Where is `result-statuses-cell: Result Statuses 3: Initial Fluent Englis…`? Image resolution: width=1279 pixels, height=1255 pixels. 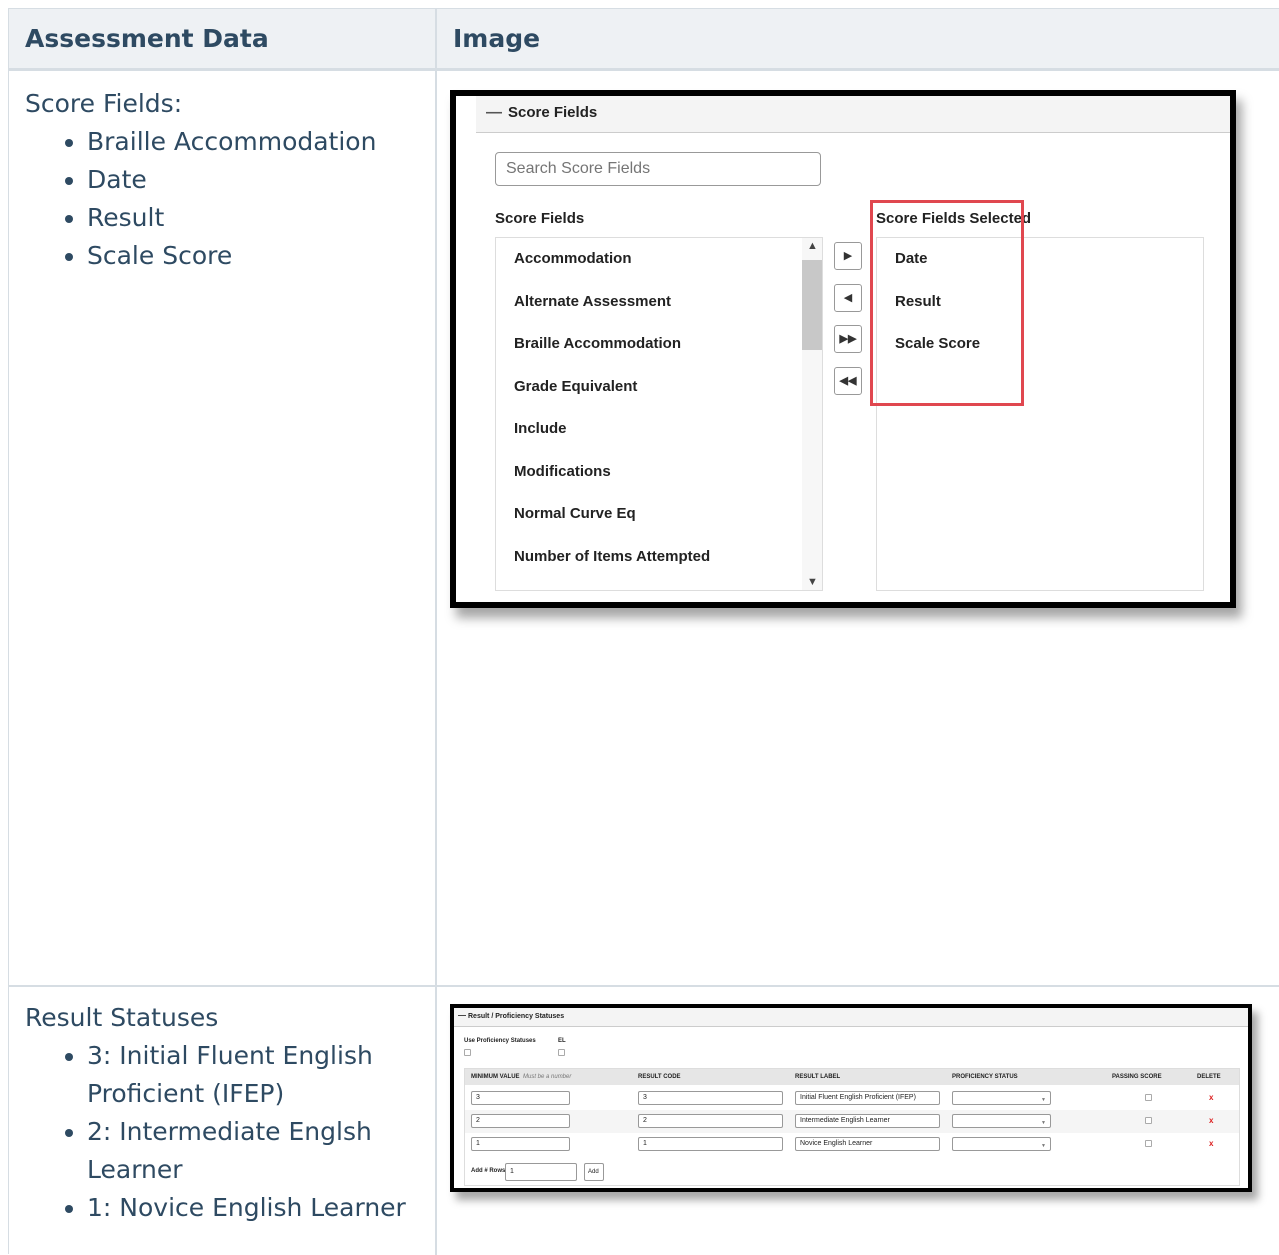 result-statuses-cell: Result Statuses 3: Initial Fluent Englis… is located at coordinates (221, 1113).